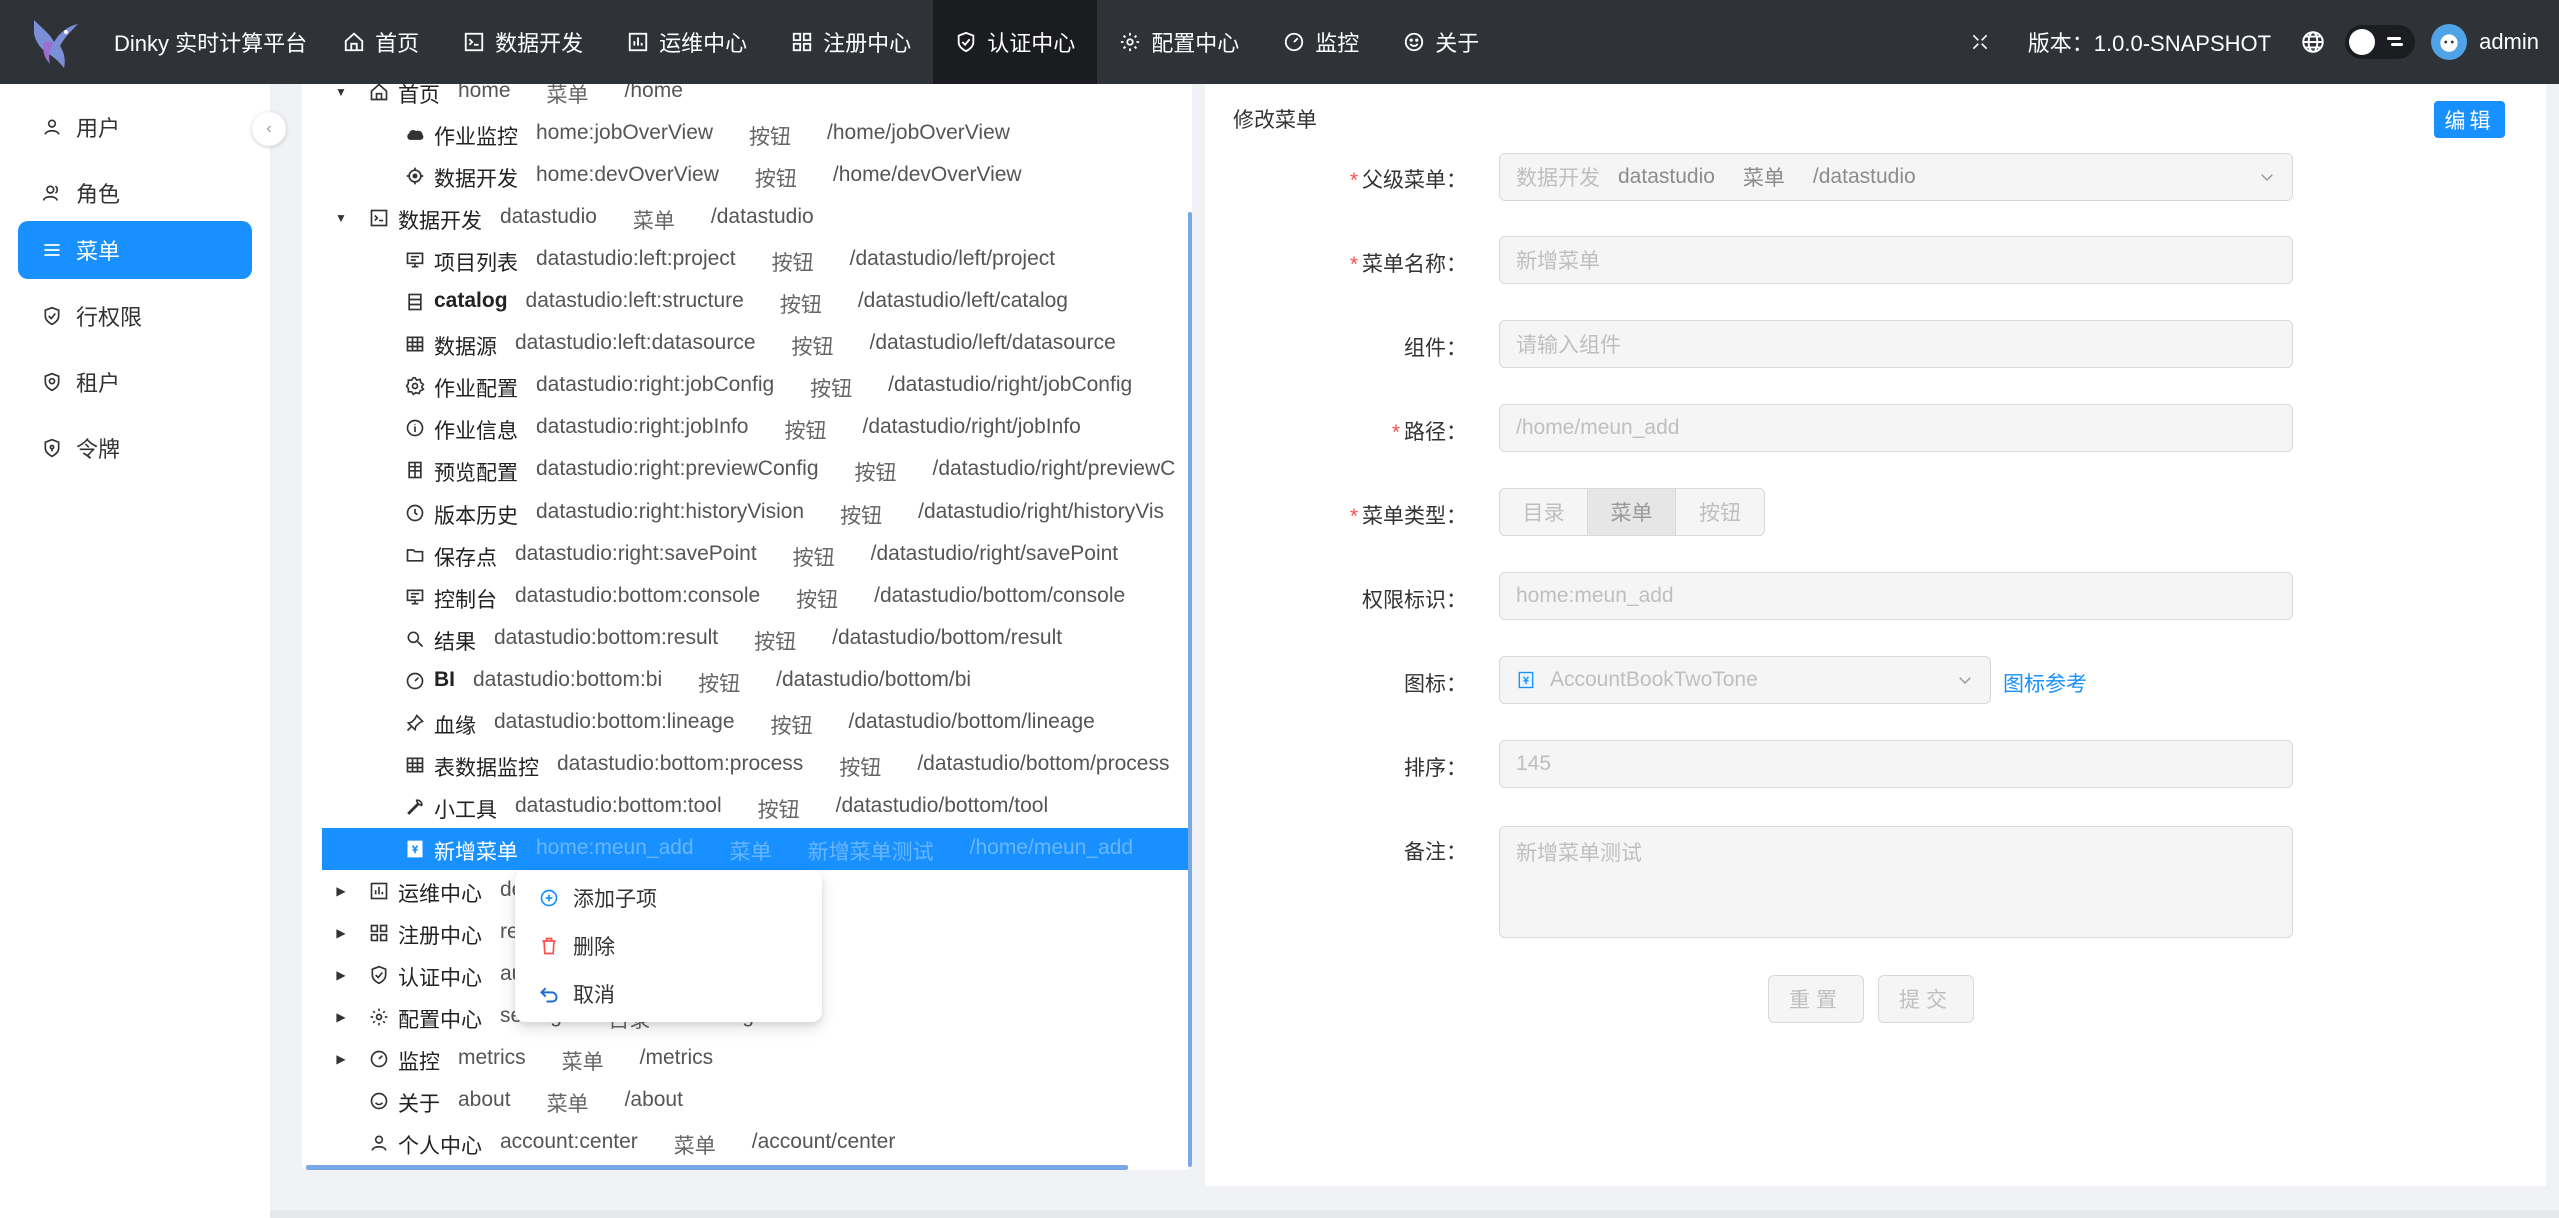 The height and width of the screenshot is (1218, 2559). Describe the element at coordinates (2395, 41) in the screenshot. I see `moon-icon` at that location.